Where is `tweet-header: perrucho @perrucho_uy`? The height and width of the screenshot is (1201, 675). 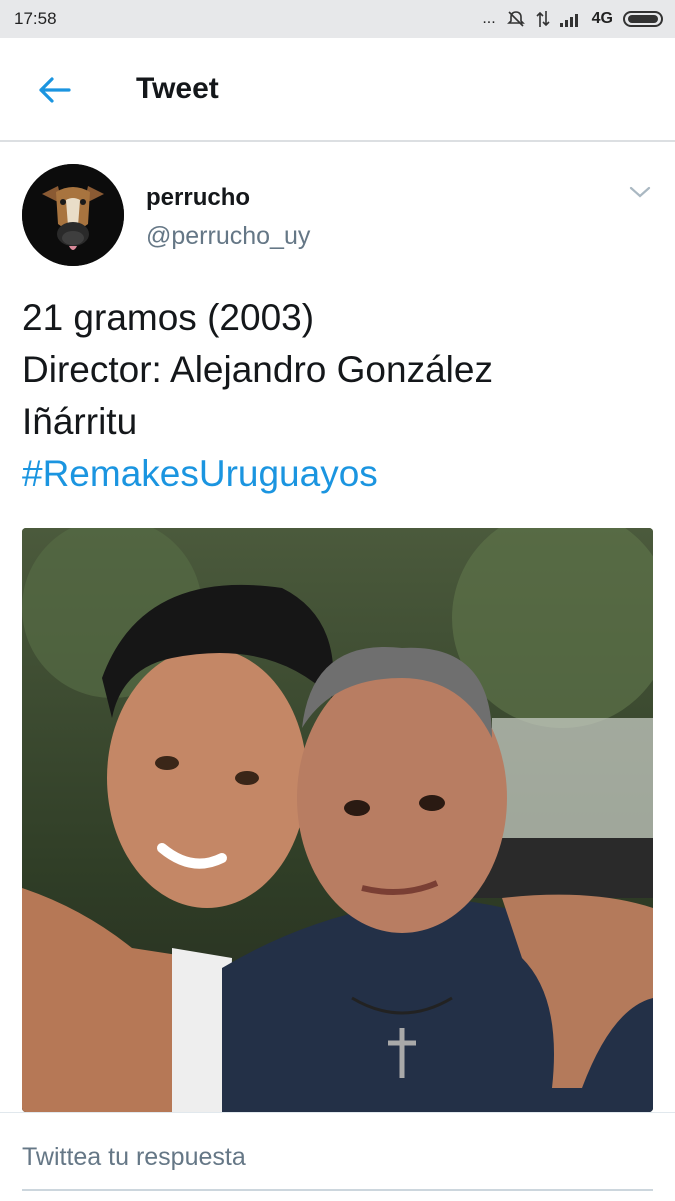 tweet-header: perrucho @perrucho_uy is located at coordinates (337, 216).